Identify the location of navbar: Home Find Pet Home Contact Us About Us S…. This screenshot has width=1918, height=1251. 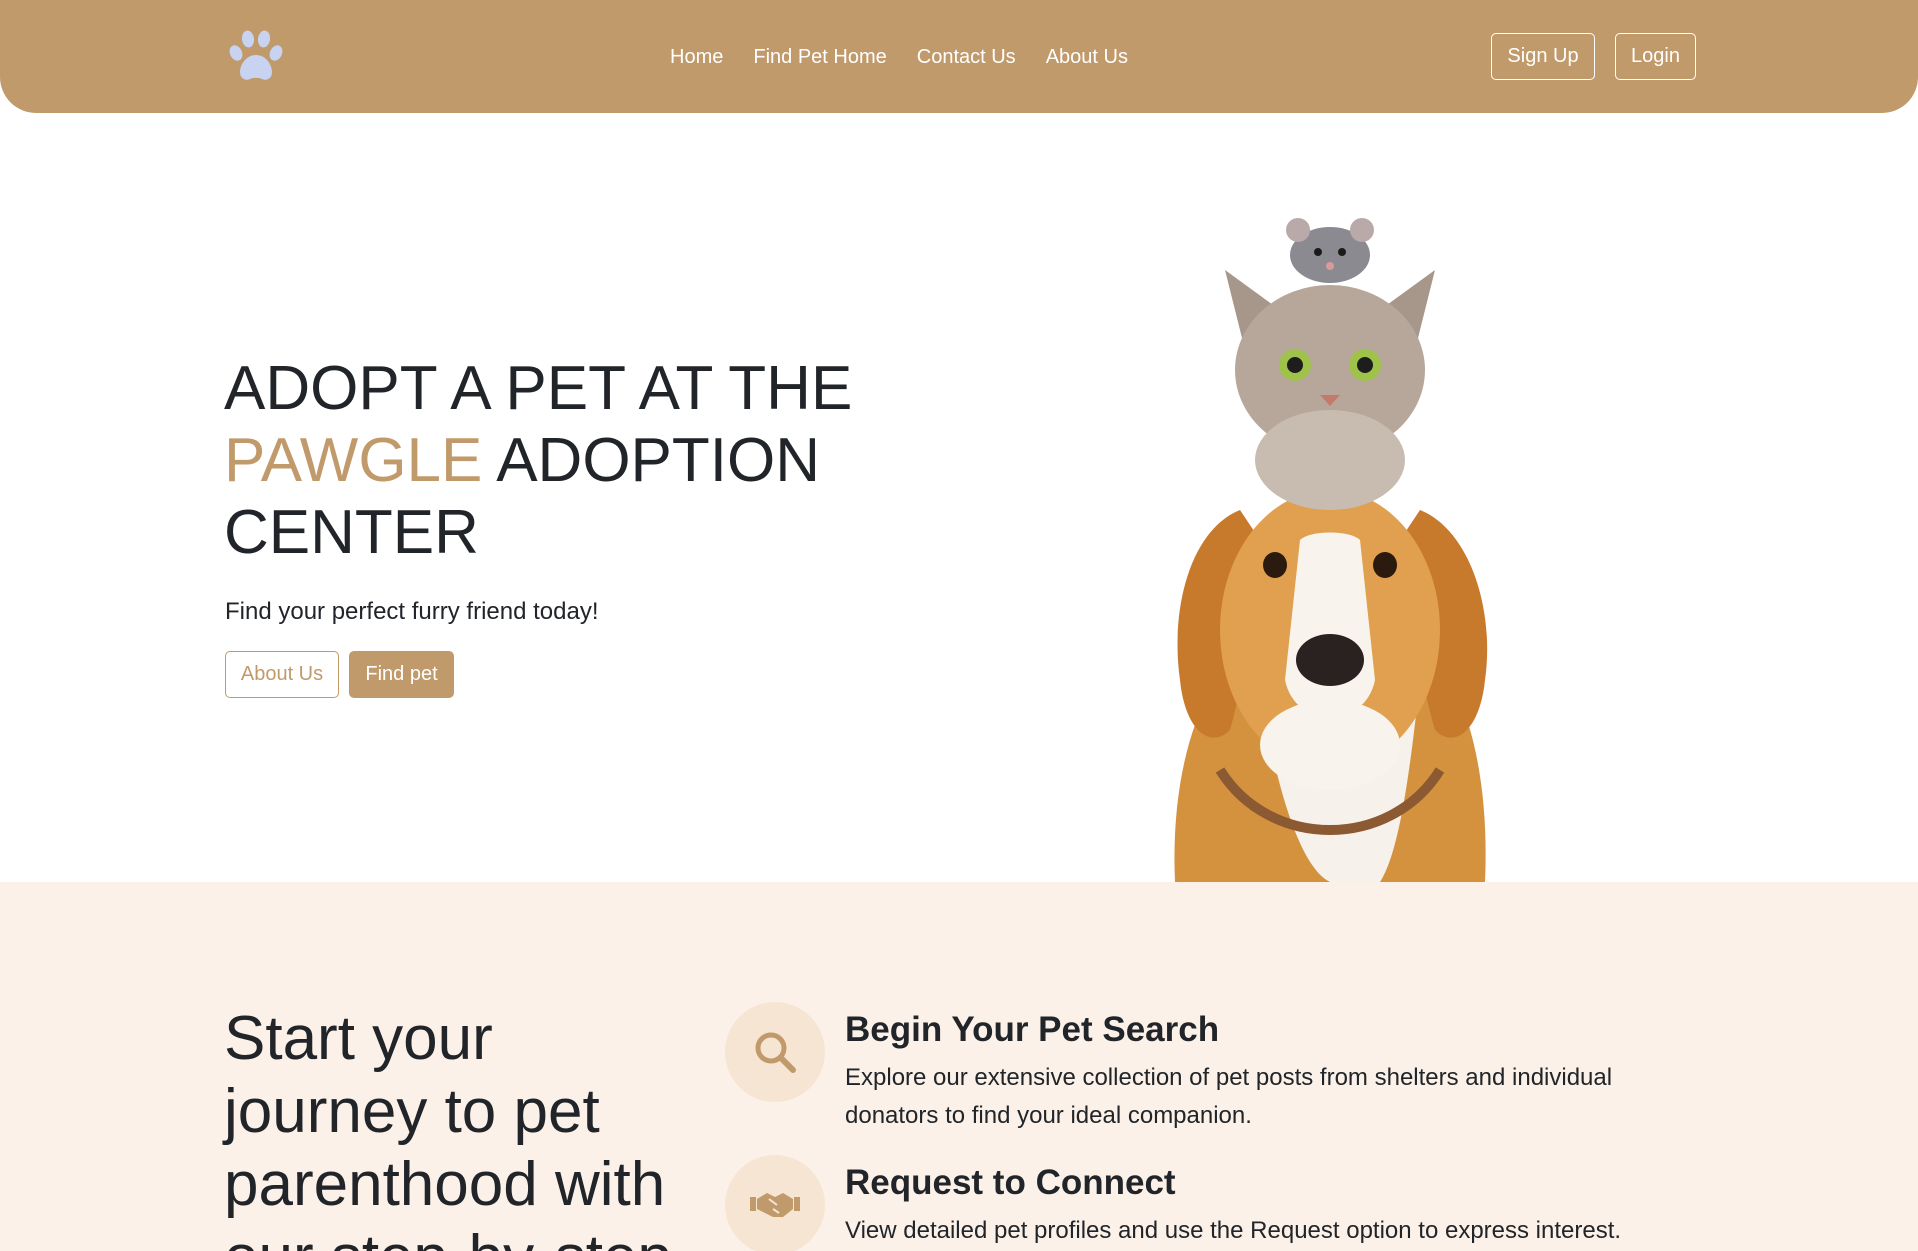
(959, 56).